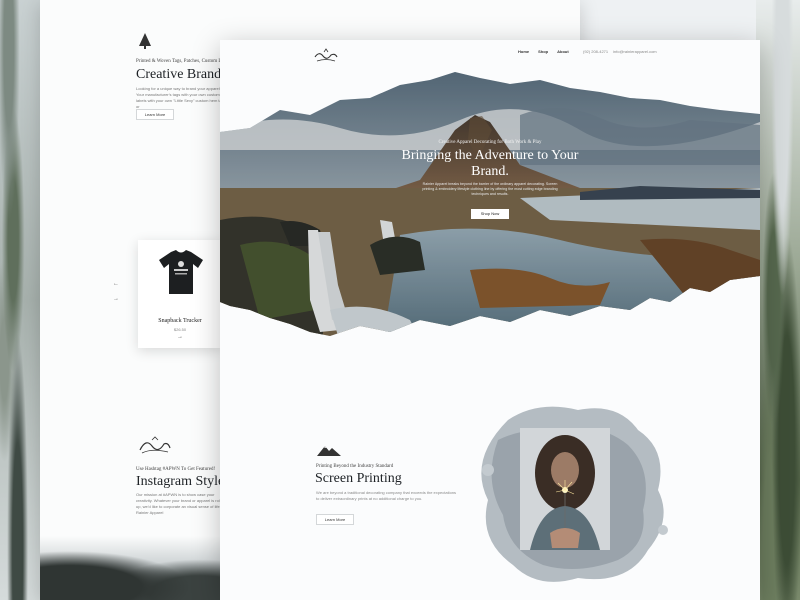 The height and width of the screenshot is (600, 800). I want to click on nav-phone: (92) 208-4271, so click(595, 51).